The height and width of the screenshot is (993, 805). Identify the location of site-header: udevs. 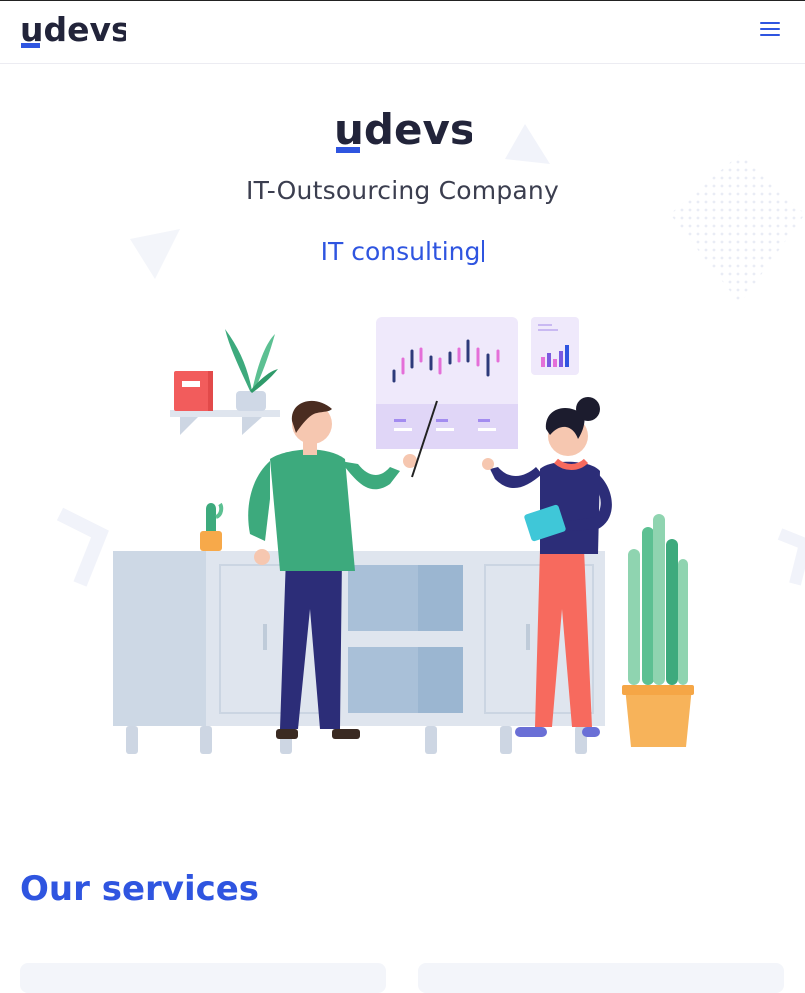
(402, 32).